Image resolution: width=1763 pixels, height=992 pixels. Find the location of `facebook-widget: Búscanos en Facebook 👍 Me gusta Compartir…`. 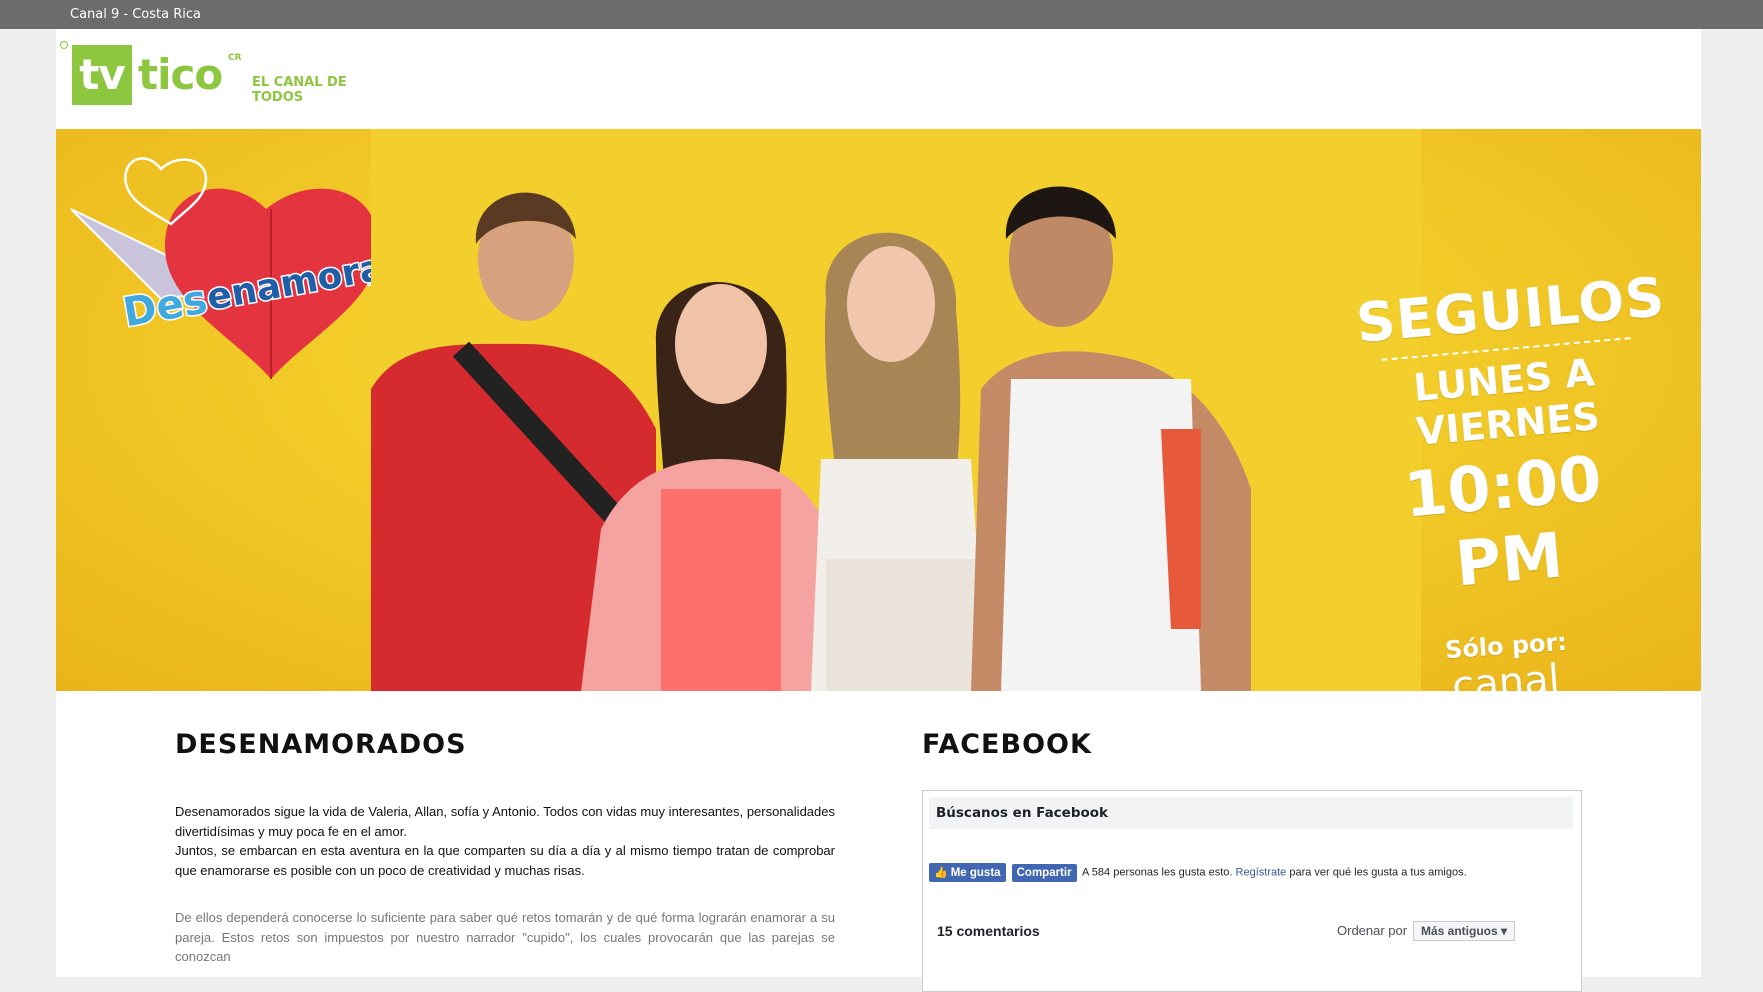

facebook-widget: Búscanos en Facebook 👍 Me gusta Compartir… is located at coordinates (1252, 891).